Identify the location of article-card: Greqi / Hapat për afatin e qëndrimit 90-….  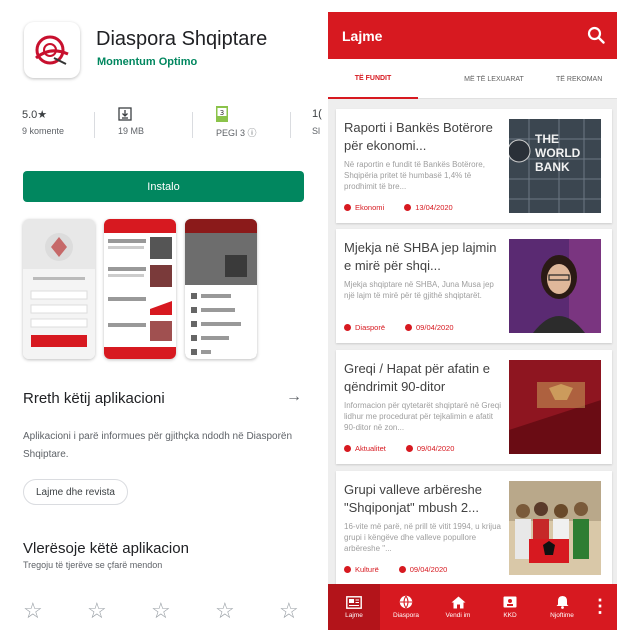
(474, 407).